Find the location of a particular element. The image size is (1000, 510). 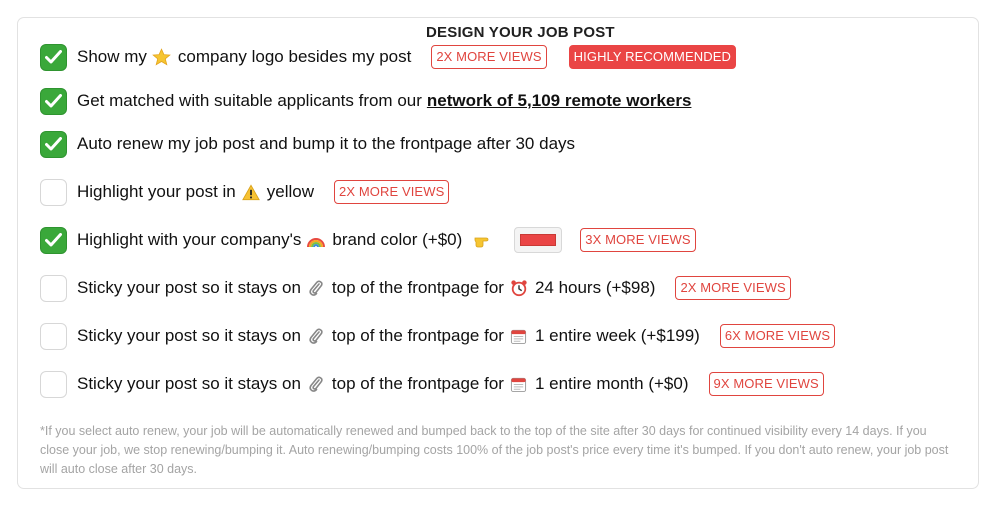

views-badge: 6X MORE VIEWS is located at coordinates (777, 336).